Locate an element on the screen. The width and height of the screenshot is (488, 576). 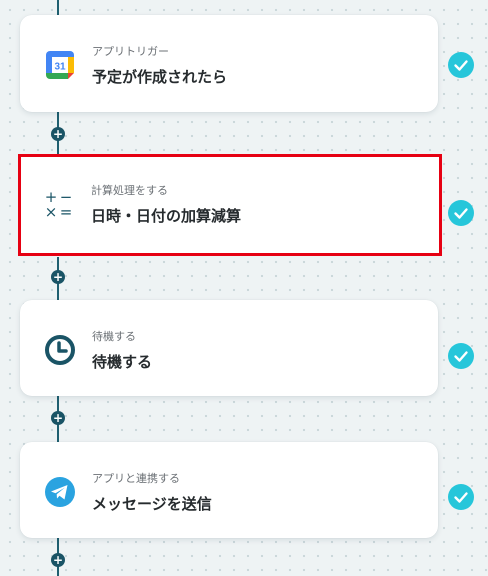
step-title: メッセージを送信 is located at coordinates (152, 504).